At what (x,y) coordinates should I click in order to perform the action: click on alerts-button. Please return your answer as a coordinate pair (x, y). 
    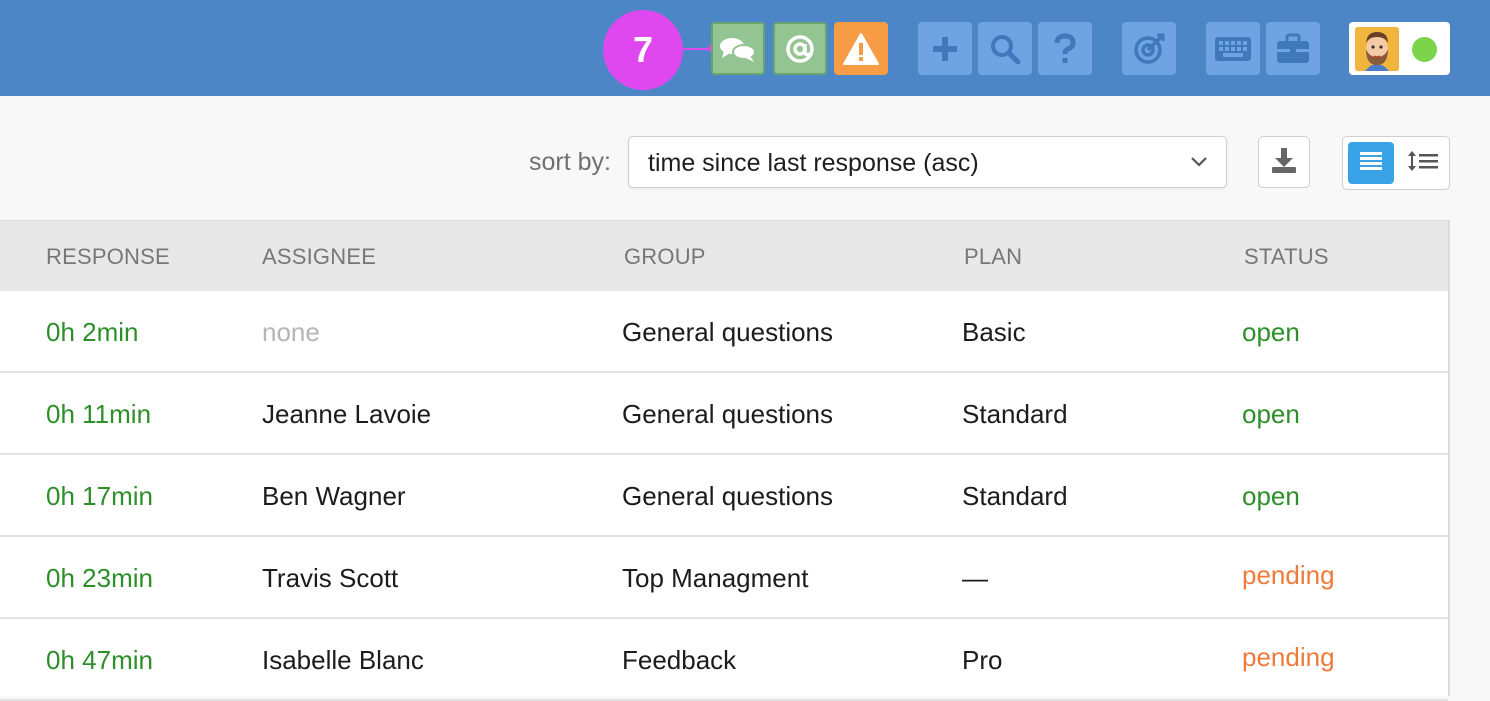
    Looking at the image, I should click on (861, 48).